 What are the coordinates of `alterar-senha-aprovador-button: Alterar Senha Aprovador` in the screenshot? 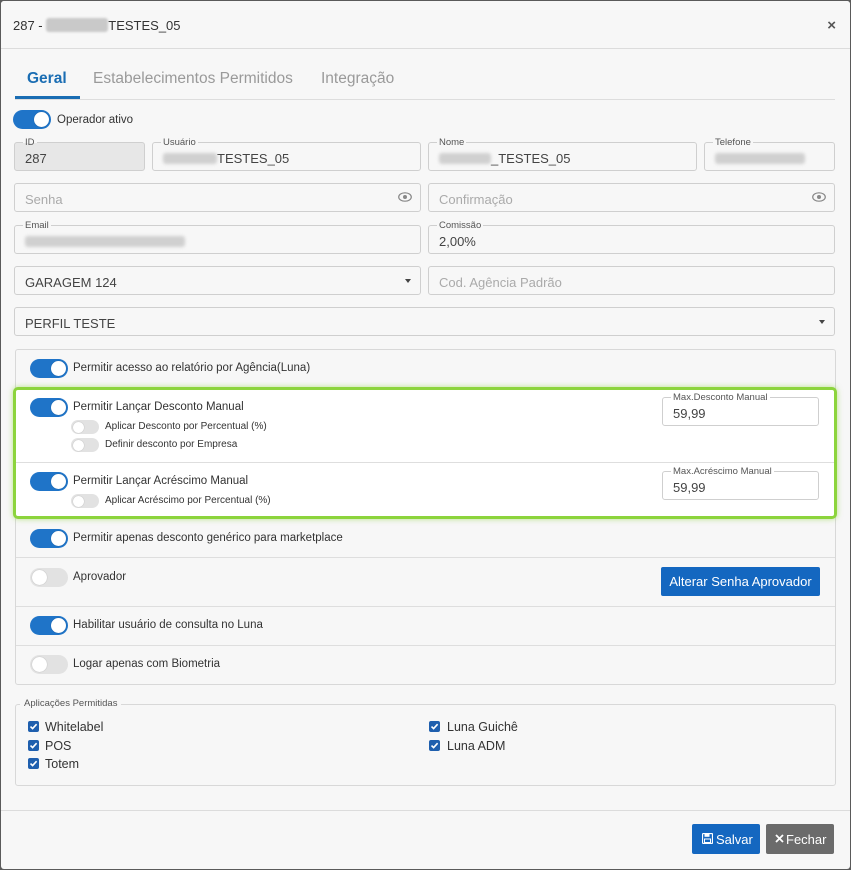 It's located at (740, 581).